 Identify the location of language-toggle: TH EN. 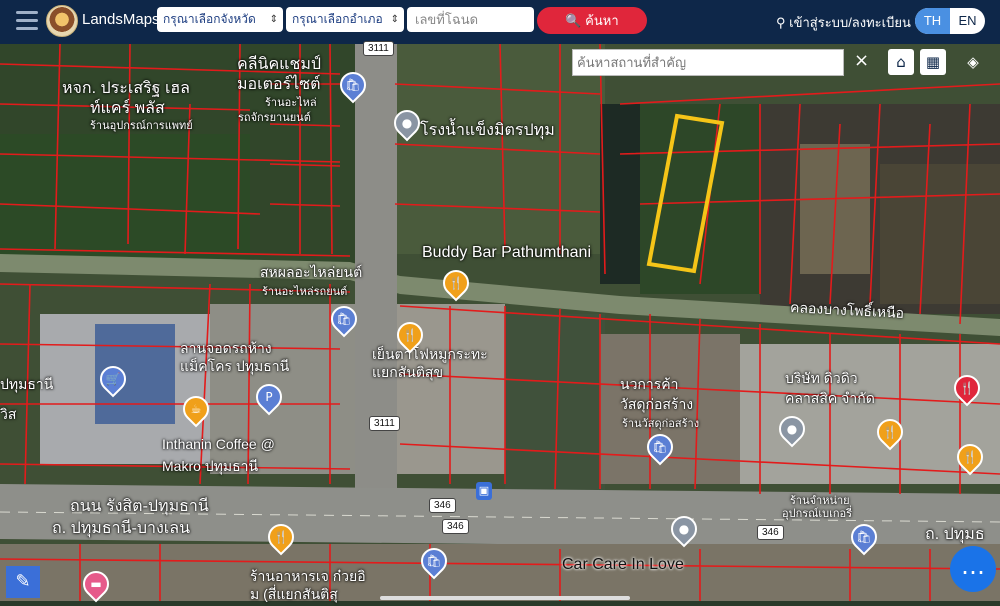
(950, 21).